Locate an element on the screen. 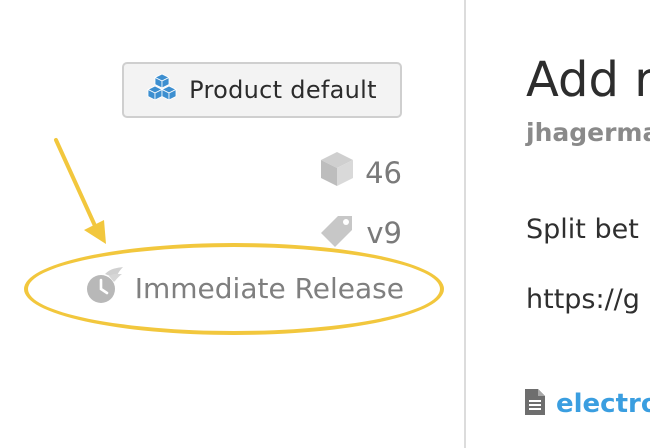 This screenshot has width=650, height=448. product-default-label: Product default is located at coordinates (283, 90).